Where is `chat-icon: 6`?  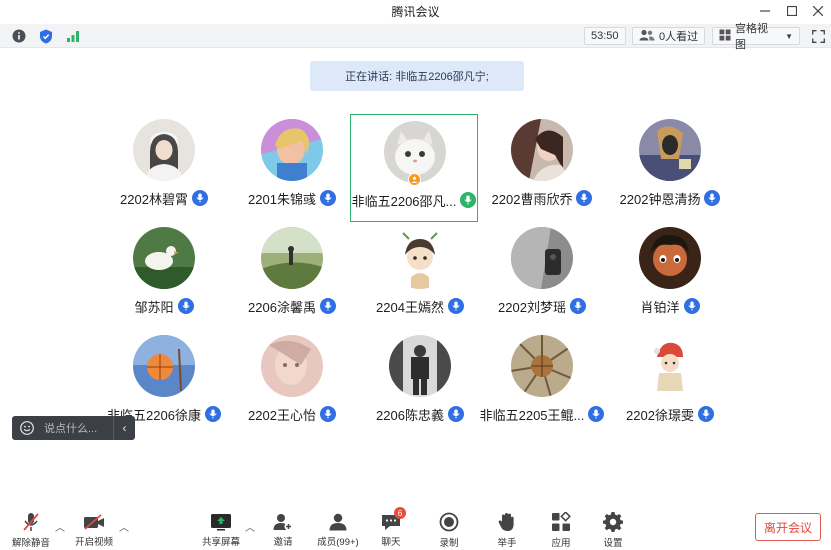 chat-icon: 6 is located at coordinates (393, 519).